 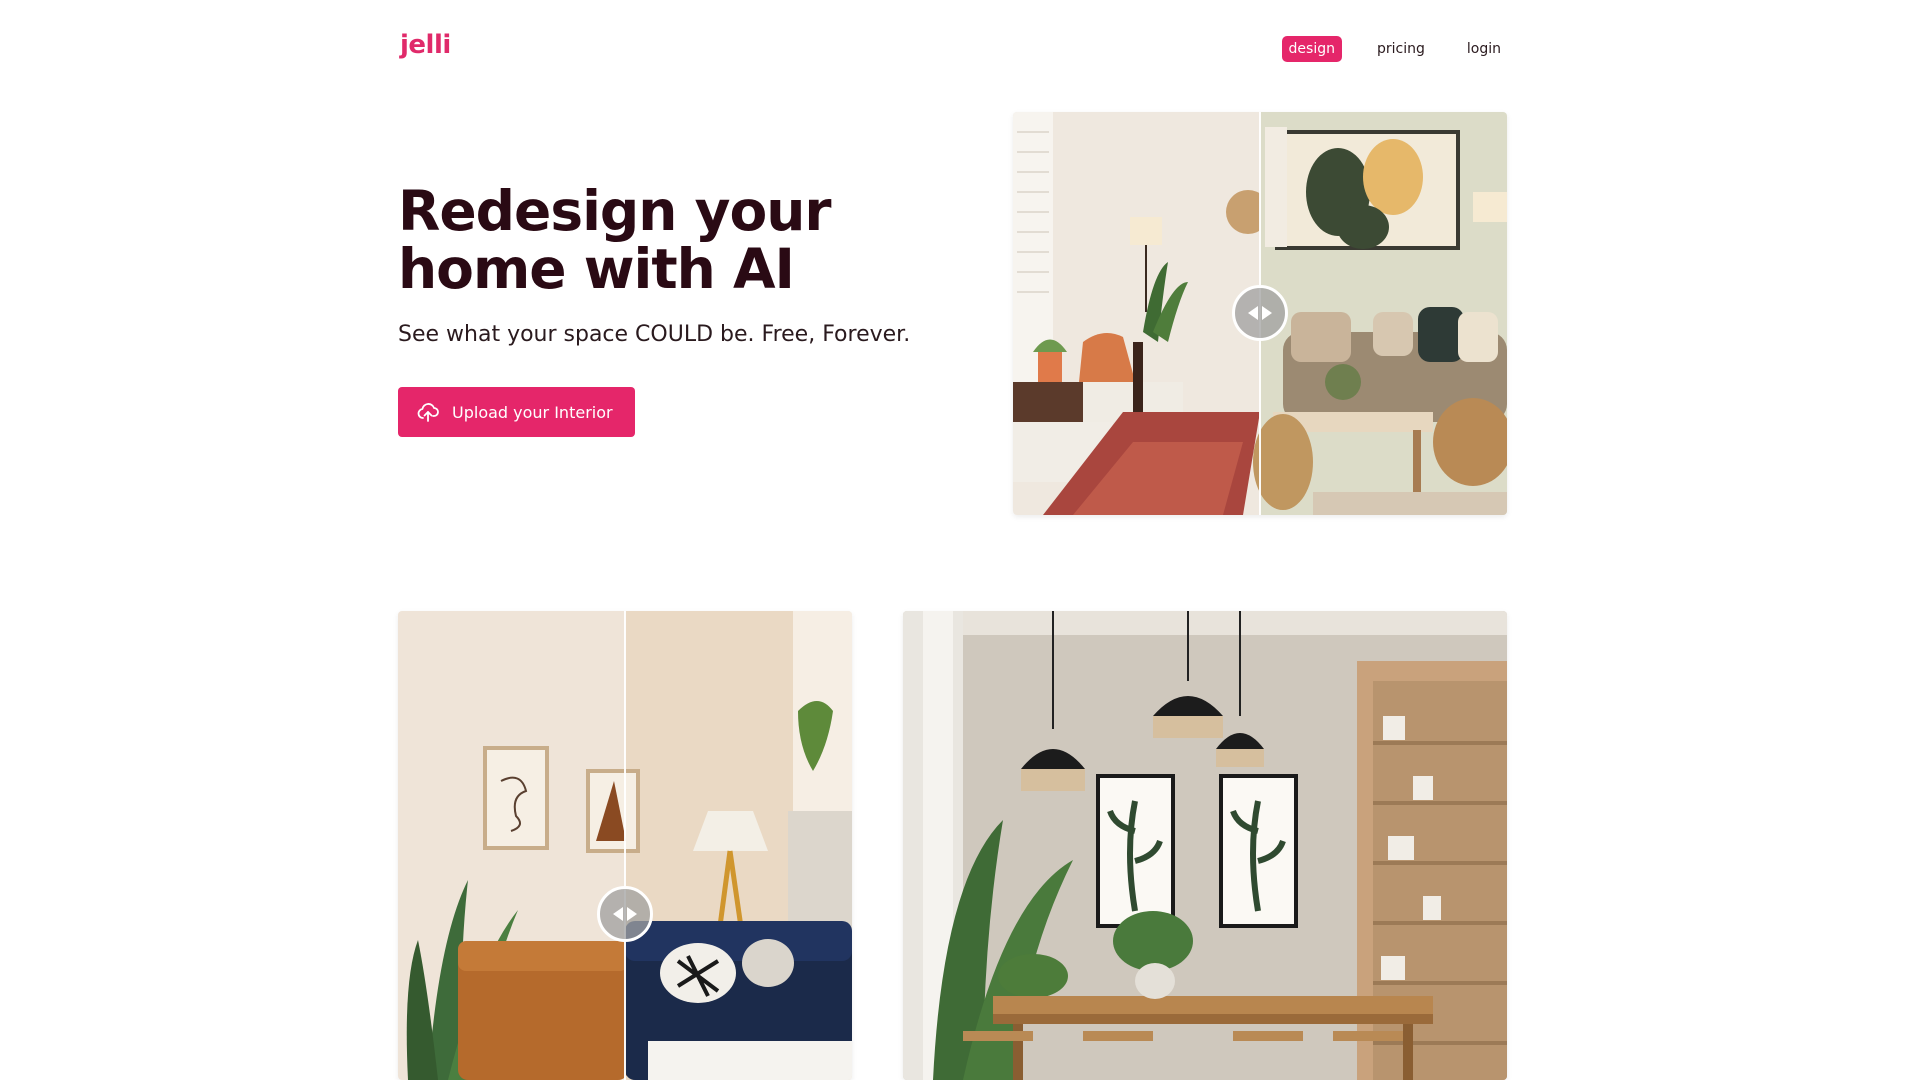 What do you see at coordinates (1311, 49) in the screenshot?
I see `nav-design: design` at bounding box center [1311, 49].